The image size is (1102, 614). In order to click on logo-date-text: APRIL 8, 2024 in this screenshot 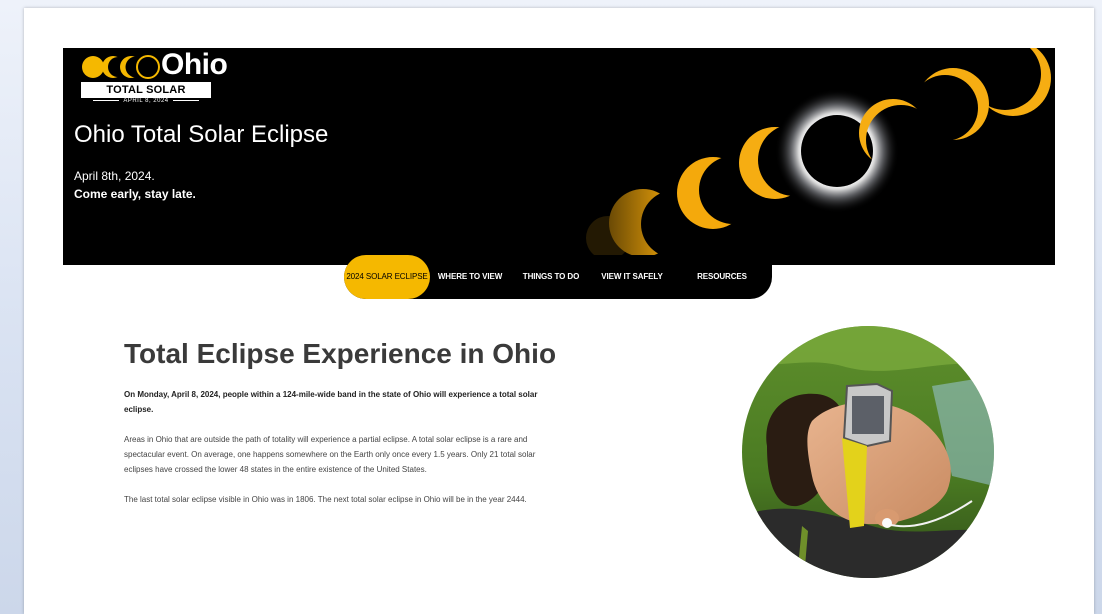, I will do `click(146, 101)`.